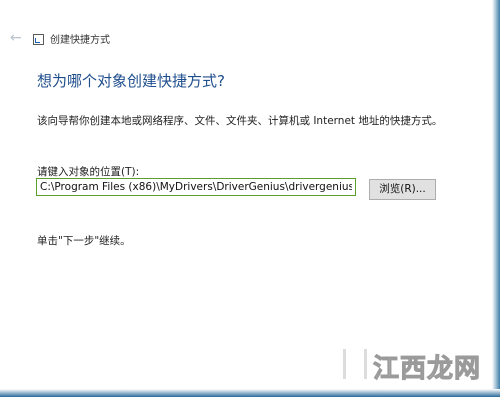 This screenshot has height=397, width=500. I want to click on back-arrow-icon: ←, so click(19, 38).